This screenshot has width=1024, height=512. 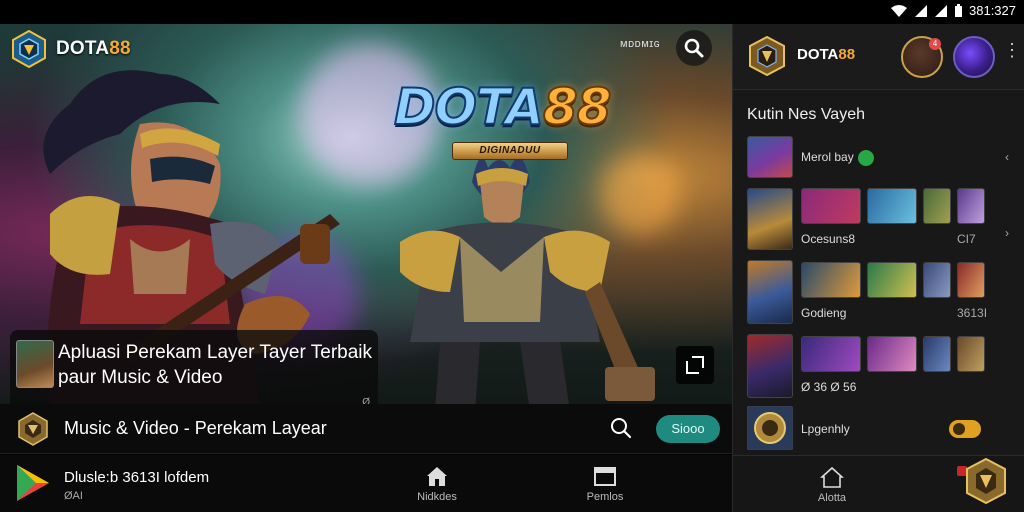 I want to click on pages-icon, so click(x=605, y=476).